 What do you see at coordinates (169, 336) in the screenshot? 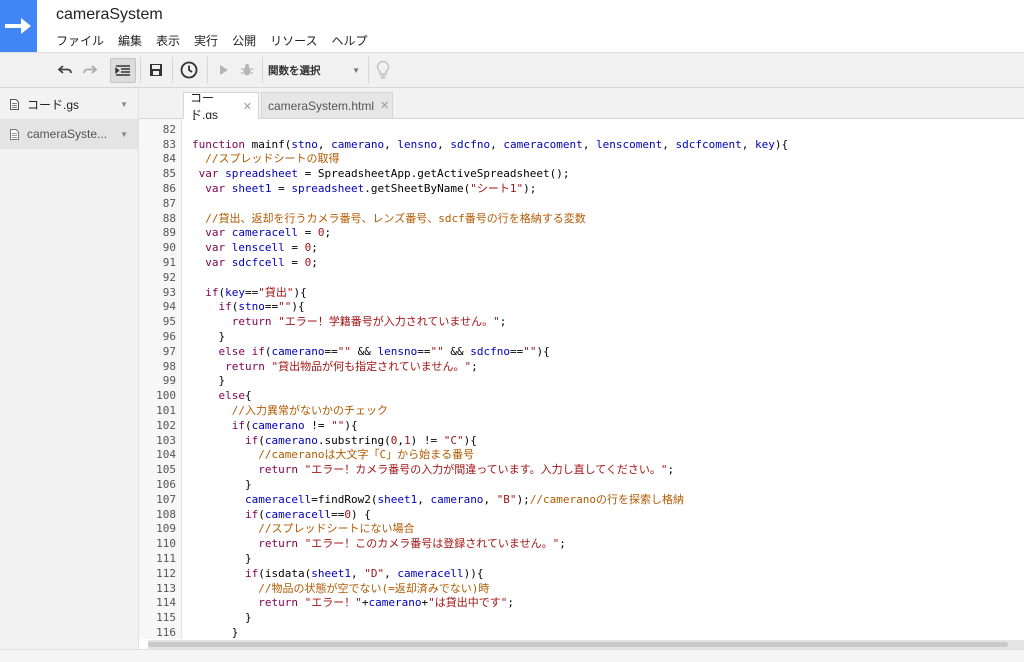
I see `line-number: 96` at bounding box center [169, 336].